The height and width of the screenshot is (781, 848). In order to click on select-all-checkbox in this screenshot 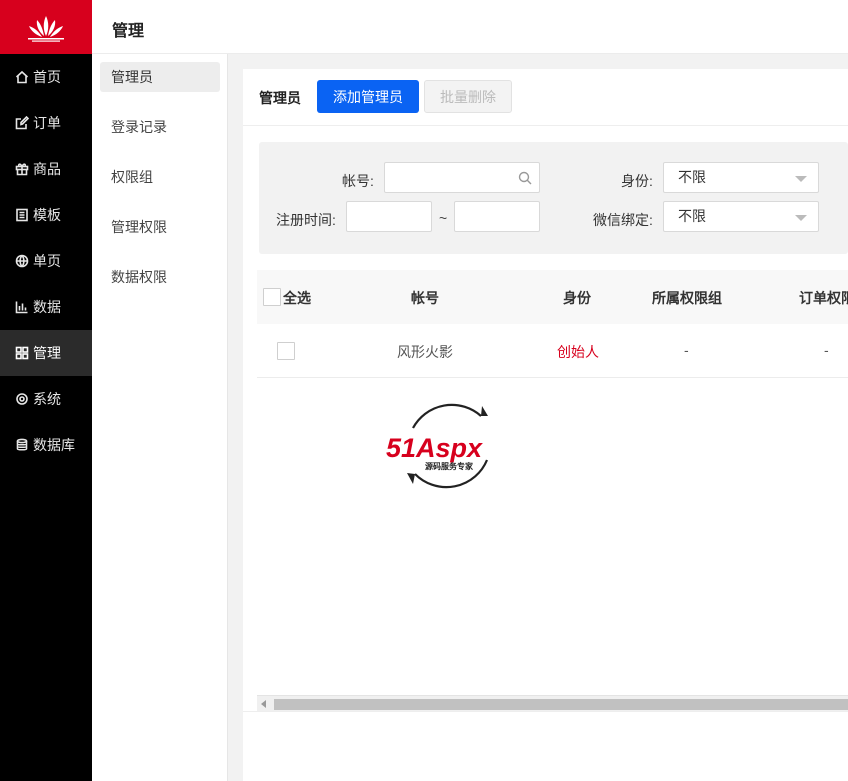, I will do `click(272, 297)`.